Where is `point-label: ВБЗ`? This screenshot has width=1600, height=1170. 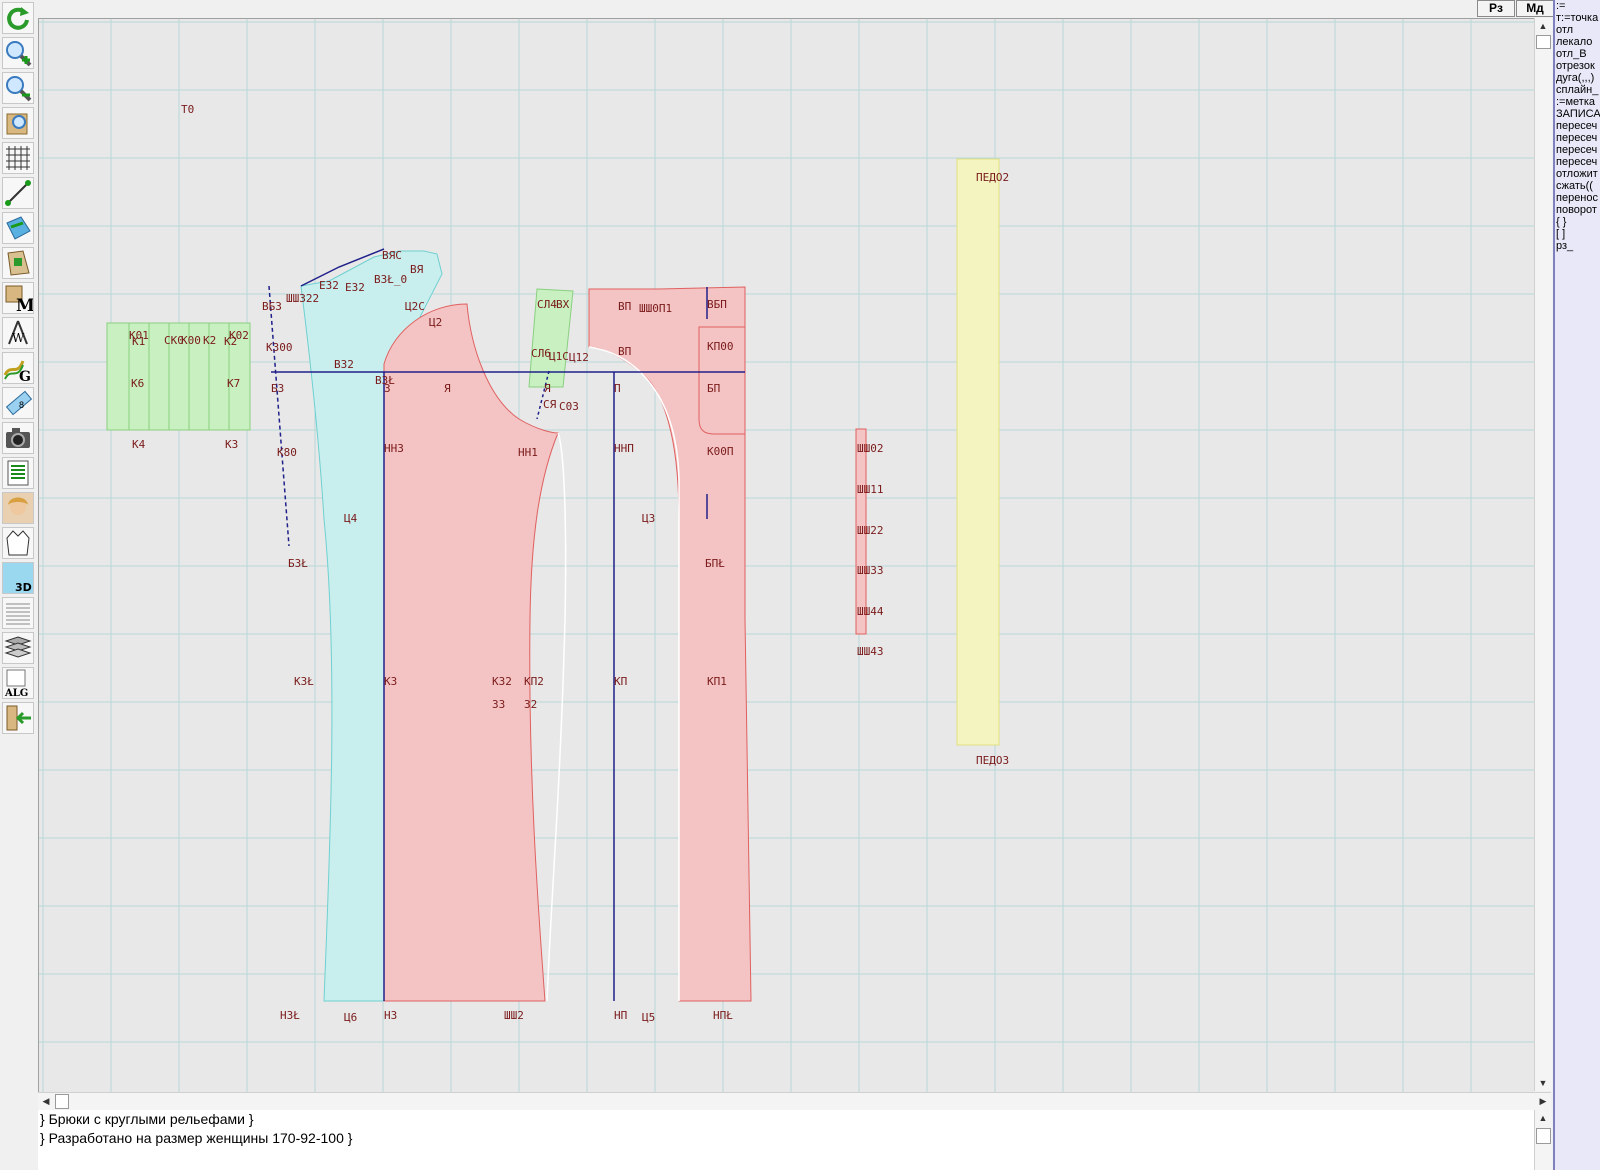 point-label: ВБЗ is located at coordinates (272, 306).